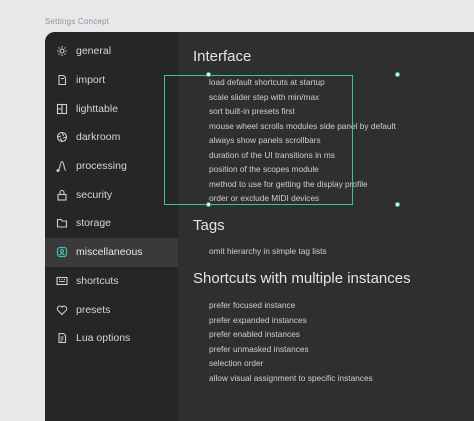 The image size is (474, 421). I want to click on option-item: omit hierarchy in simple tag lists, so click(268, 251).